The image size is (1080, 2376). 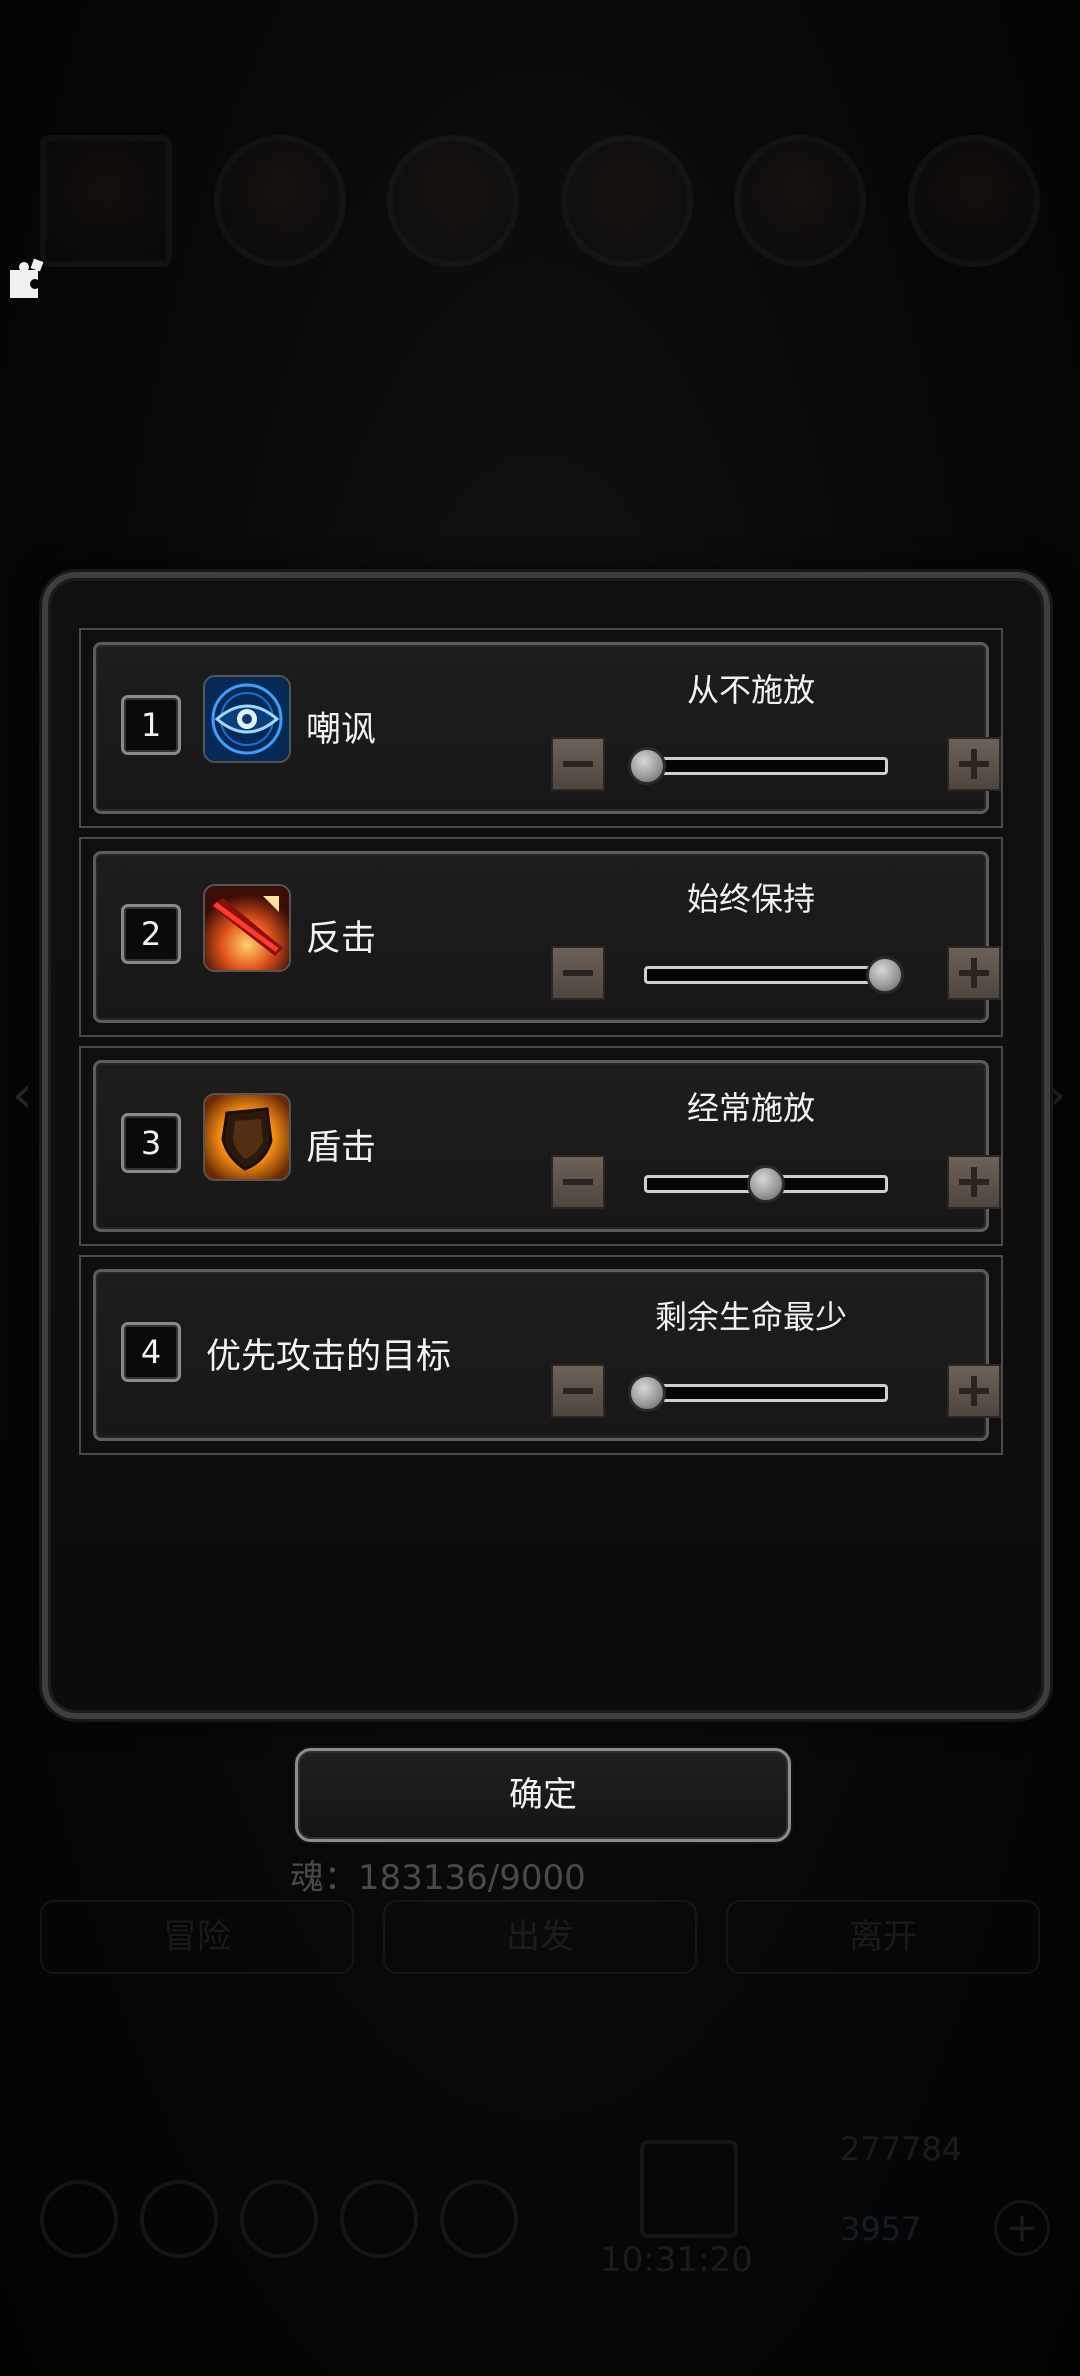 What do you see at coordinates (247, 719) in the screenshot?
I see `eye-icon` at bounding box center [247, 719].